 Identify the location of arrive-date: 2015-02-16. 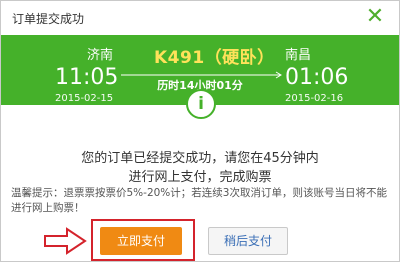
(314, 98).